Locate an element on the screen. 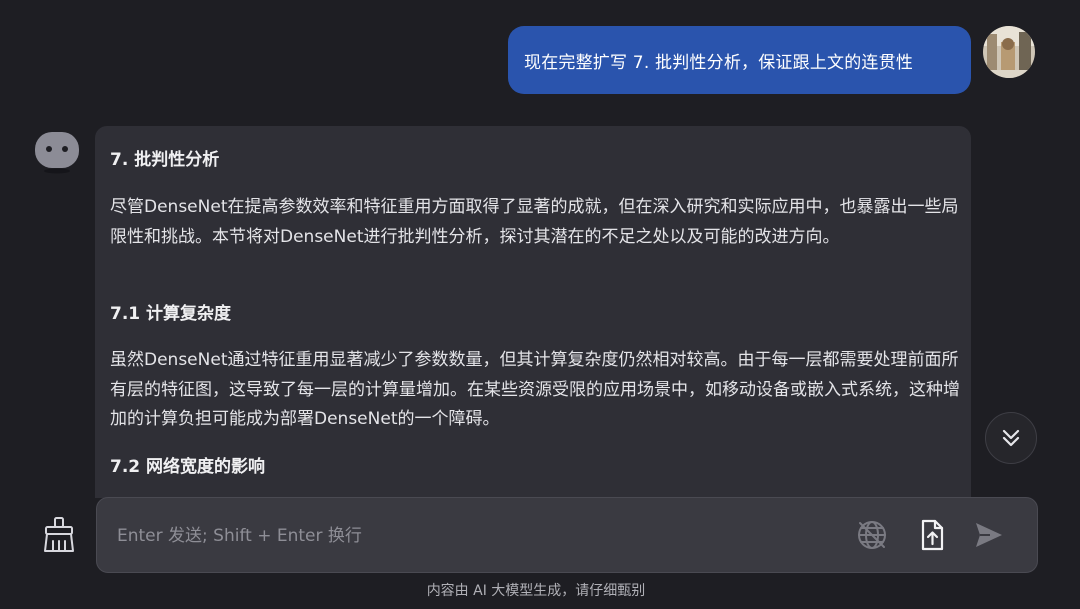 This screenshot has height=609, width=1080. message-composer is located at coordinates (567, 535).